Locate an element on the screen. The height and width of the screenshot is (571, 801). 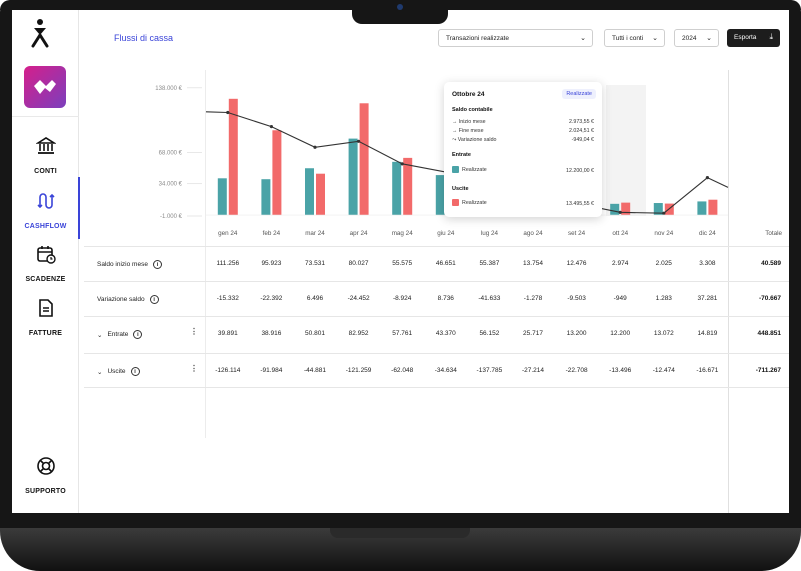
sidebar-item-supporto: SUPPORTO is located at coordinates (45, 477).